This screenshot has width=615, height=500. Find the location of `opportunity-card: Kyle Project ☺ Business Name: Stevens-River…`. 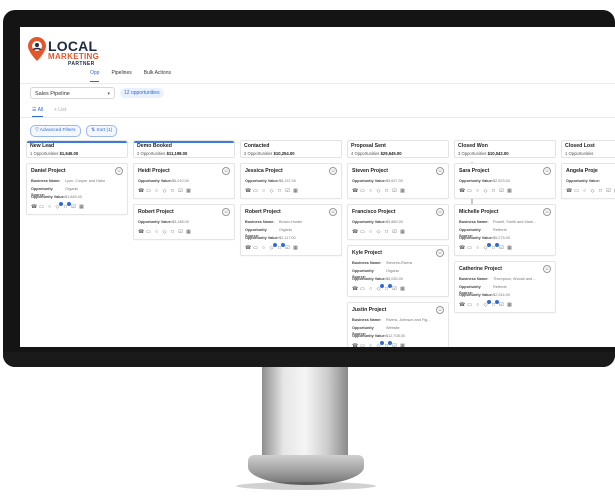

opportunity-card: Kyle Project ☺ Business Name: Stevens-River… is located at coordinates (398, 271).